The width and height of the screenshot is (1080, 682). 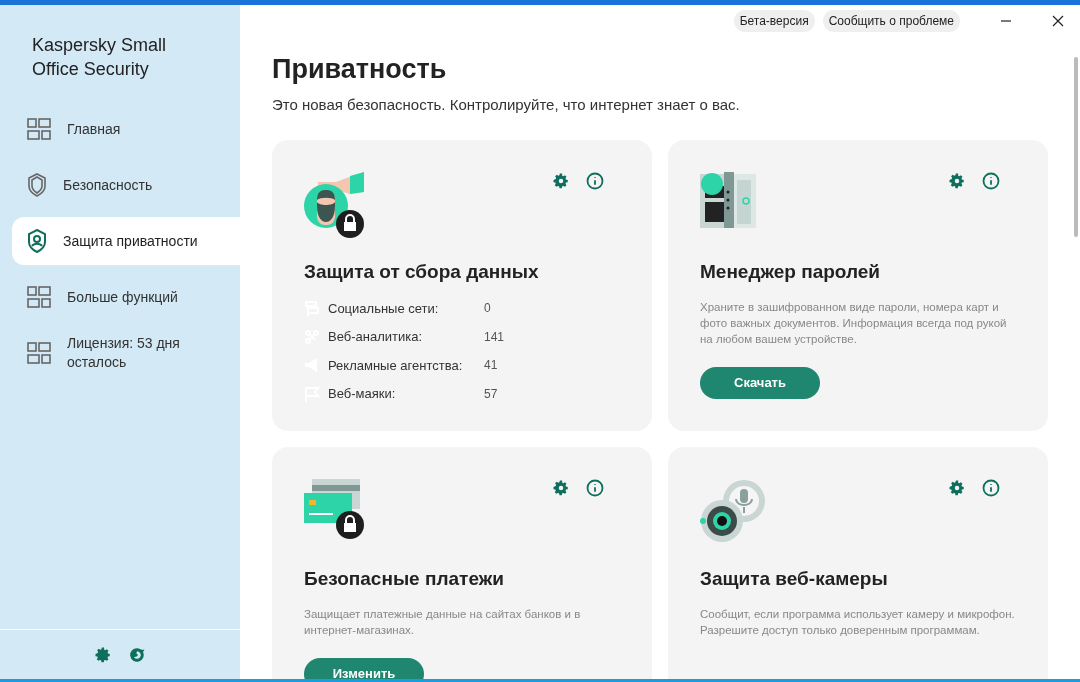 What do you see at coordinates (487, 309) in the screenshot?
I see `stat-value: 0` at bounding box center [487, 309].